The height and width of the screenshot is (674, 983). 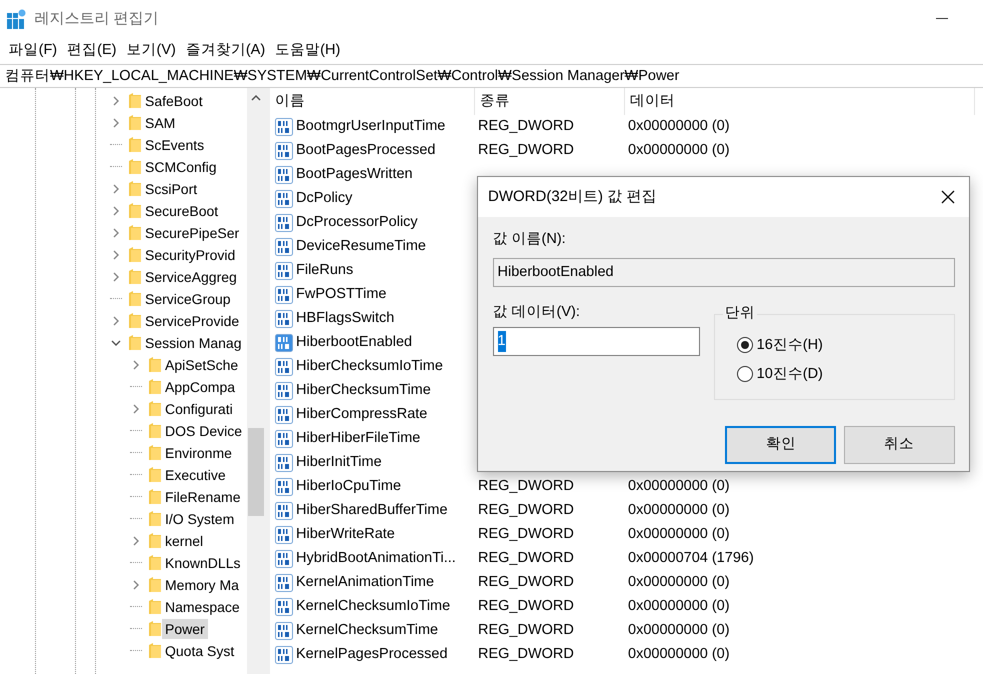 I want to click on tree-item: Quota Syst, so click(x=200, y=651).